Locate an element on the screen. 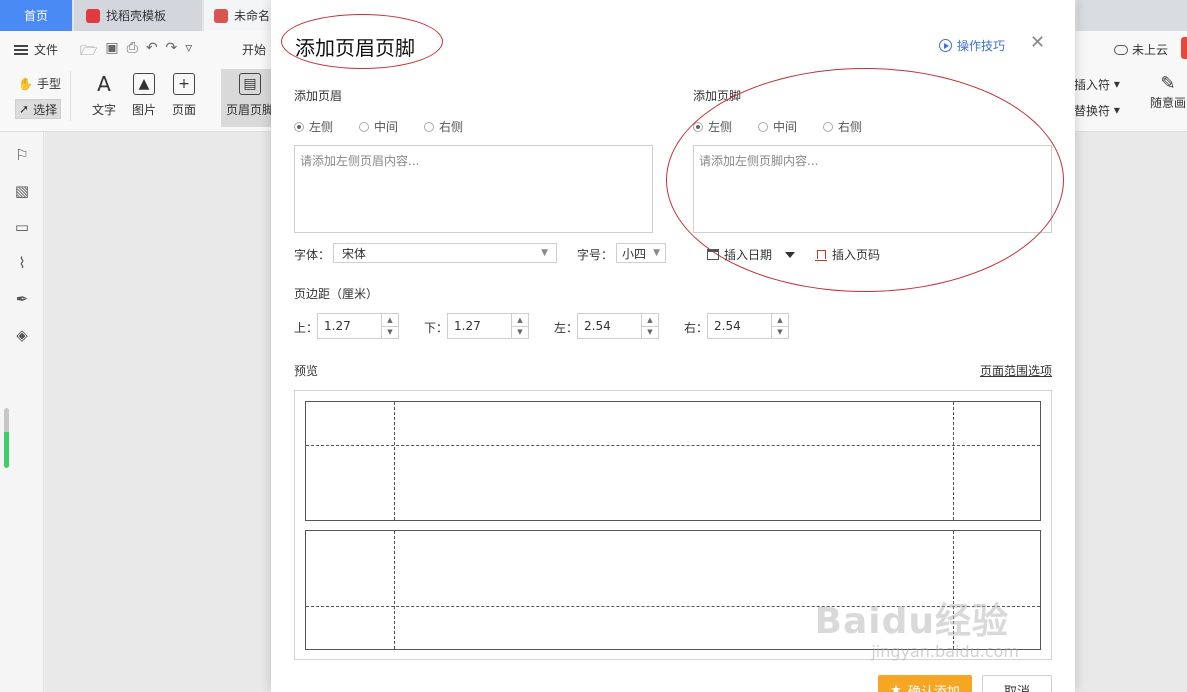 The image size is (1187, 692). header-align-center: 中间 is located at coordinates (378, 126).